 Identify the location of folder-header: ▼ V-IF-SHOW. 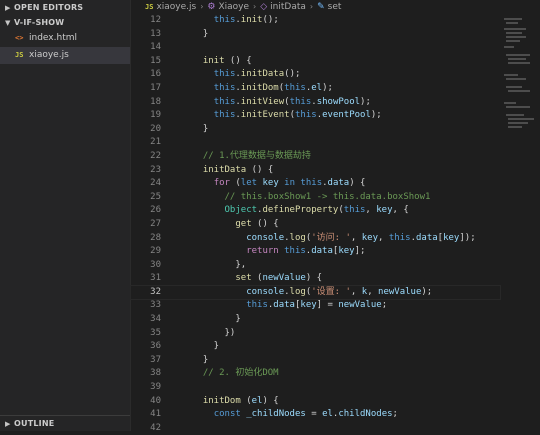
(65, 22).